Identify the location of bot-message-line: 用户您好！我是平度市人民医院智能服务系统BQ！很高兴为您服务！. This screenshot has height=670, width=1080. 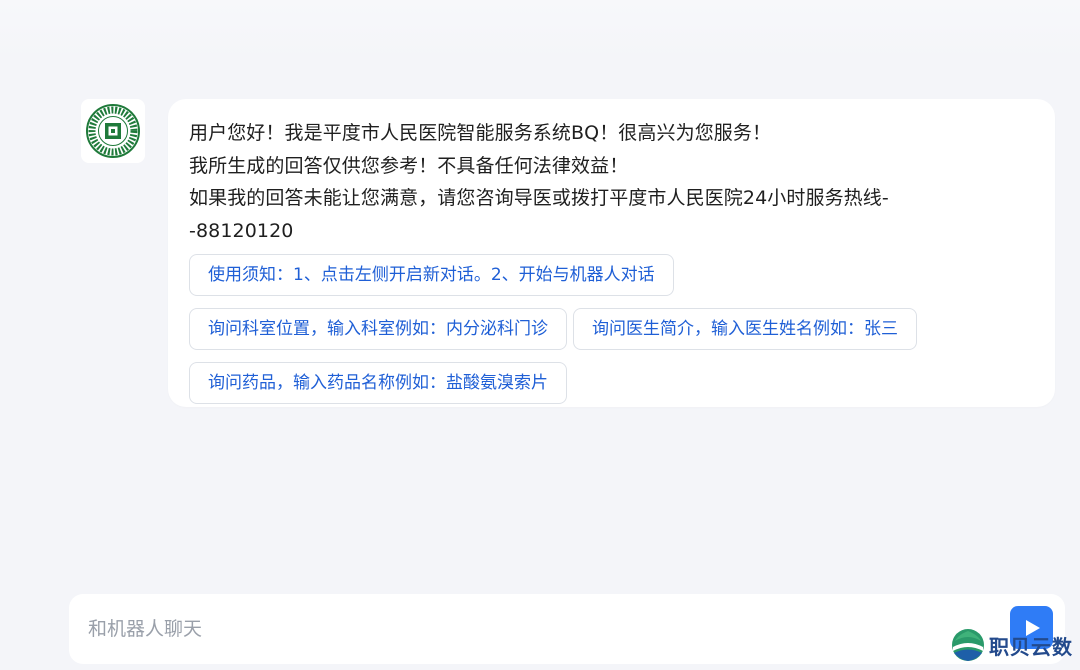
(480, 133).